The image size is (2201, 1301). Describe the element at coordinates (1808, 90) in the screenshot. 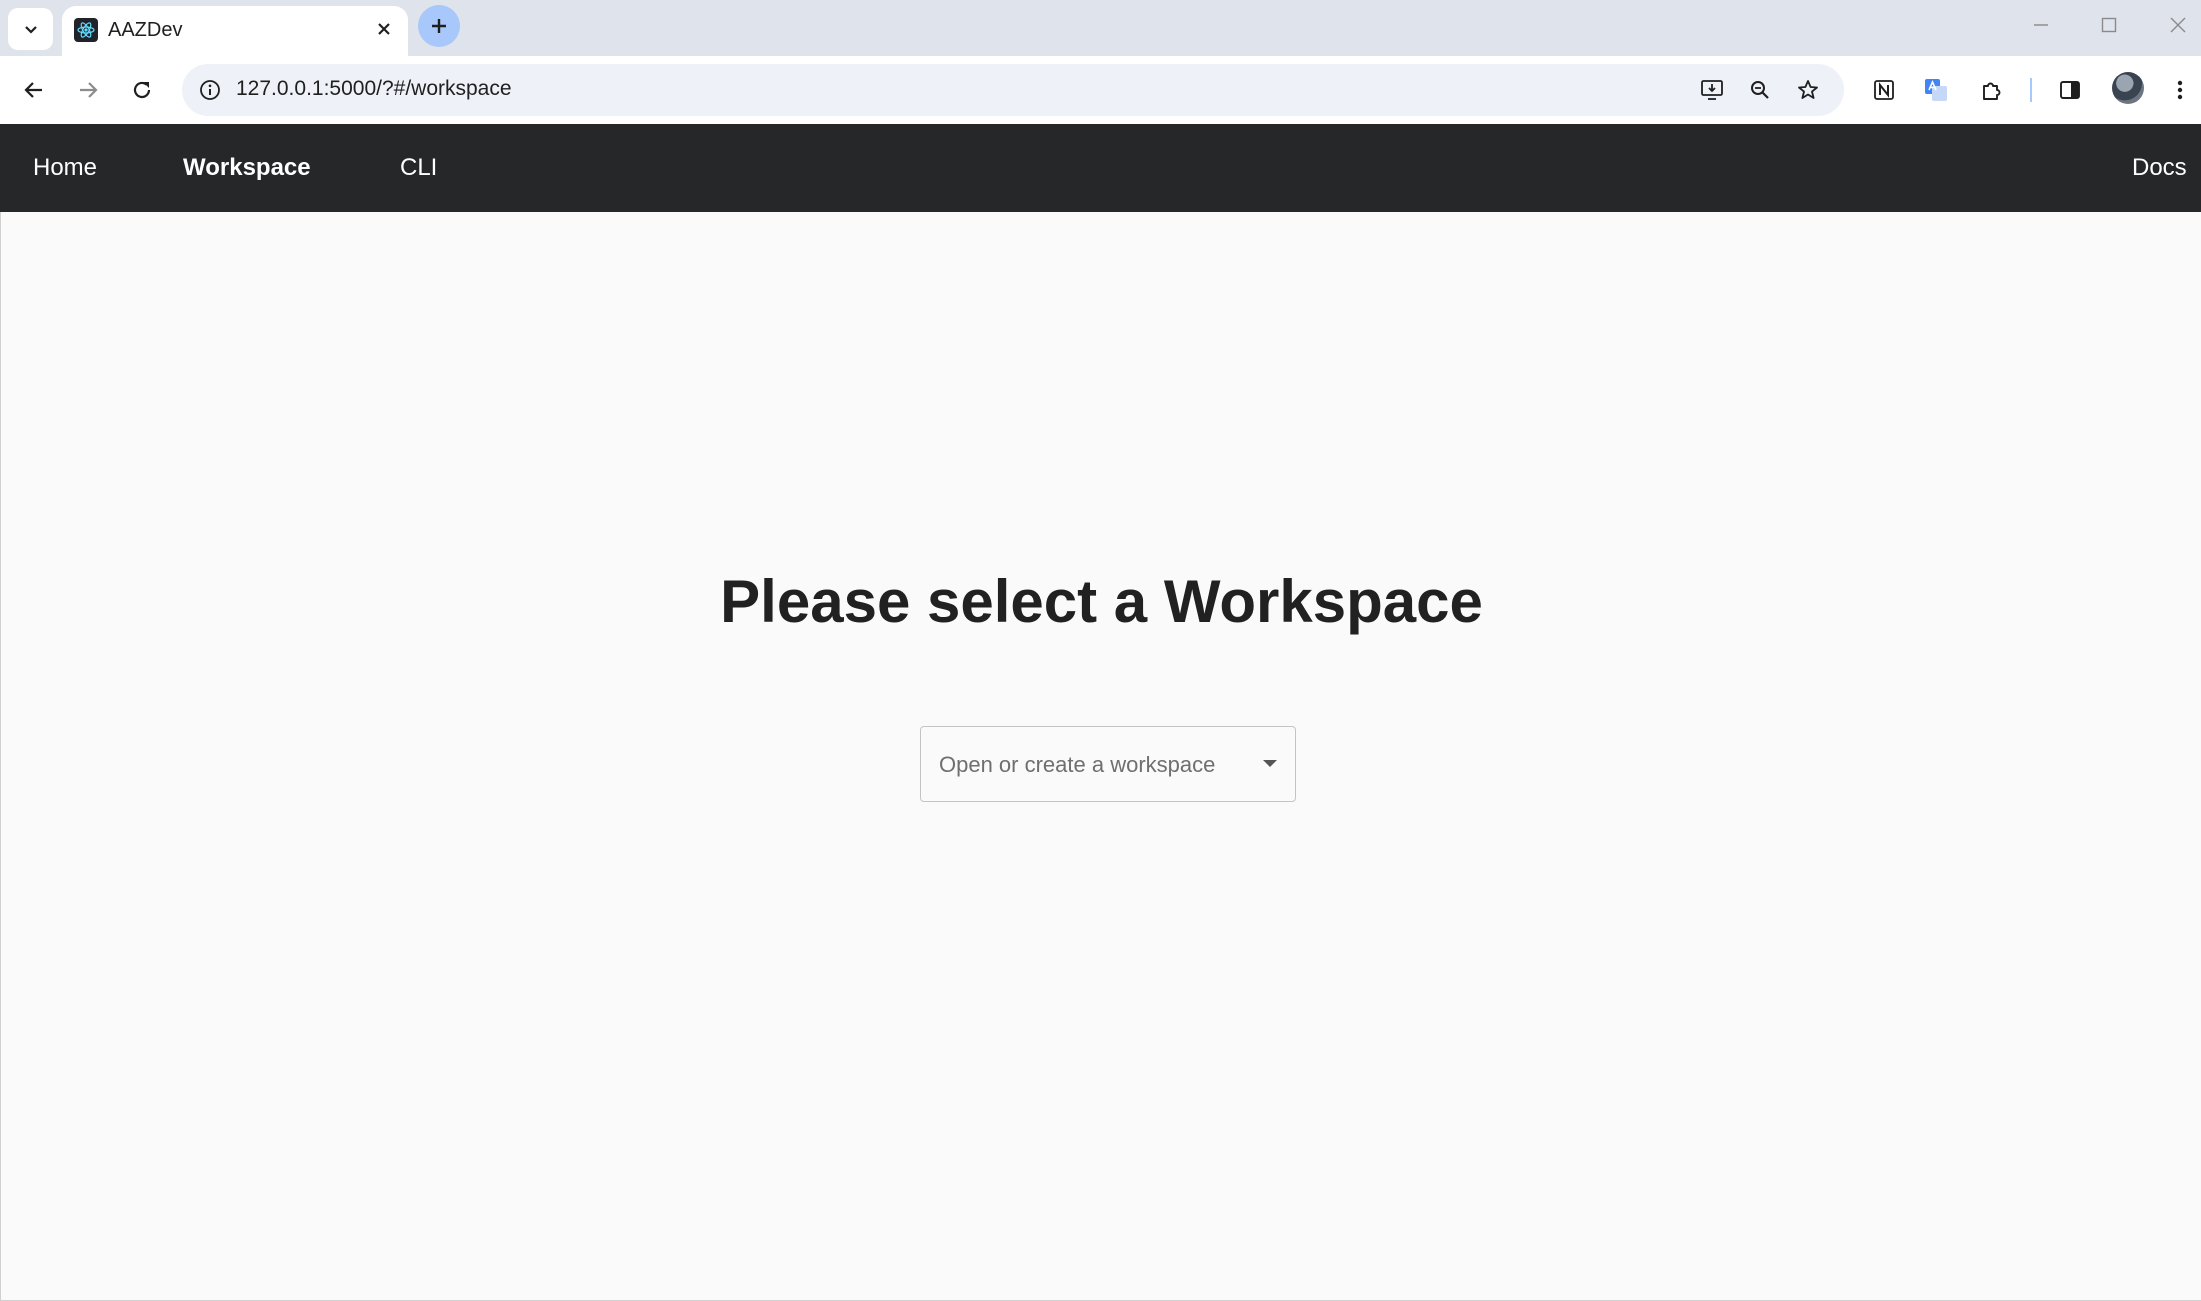

I see `bookmark-star-icon` at that location.